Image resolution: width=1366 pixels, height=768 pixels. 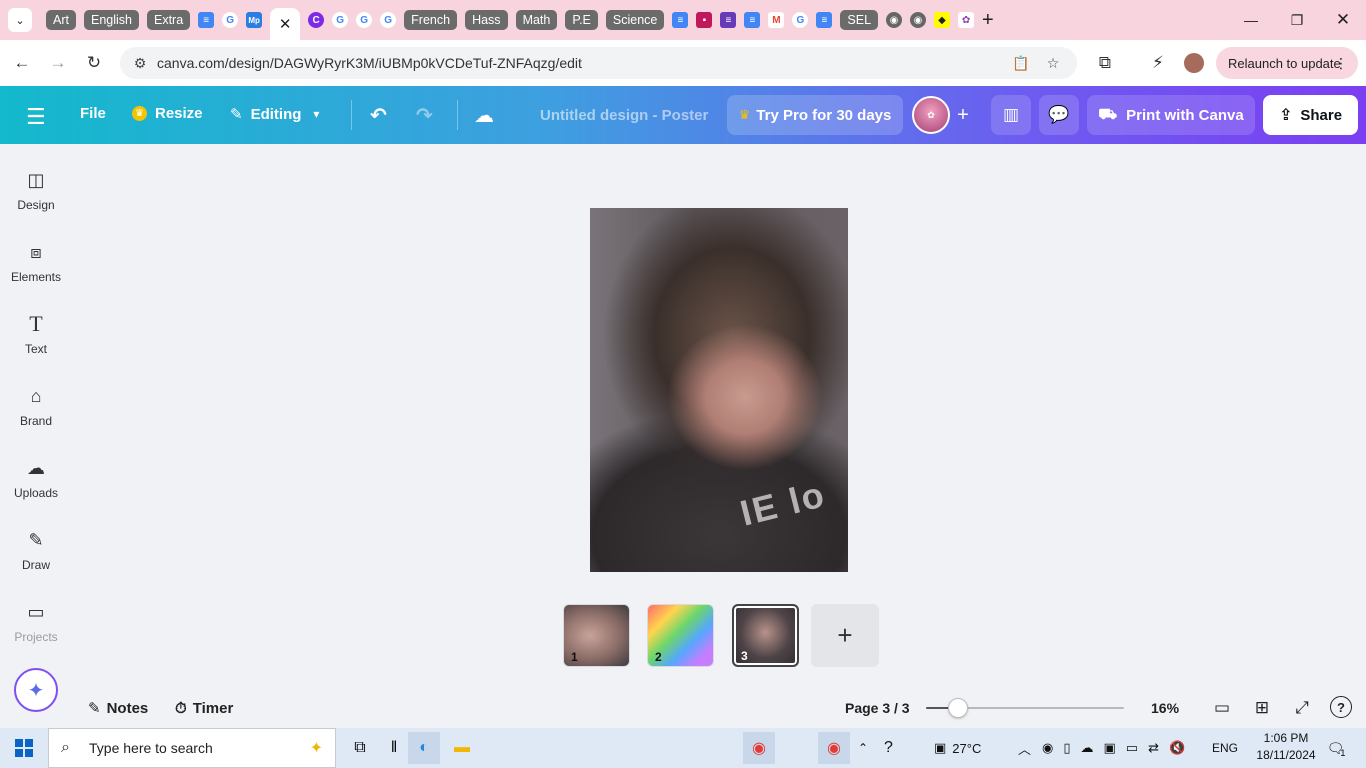 I want to click on tab-extra: Extra, so click(x=168, y=20).